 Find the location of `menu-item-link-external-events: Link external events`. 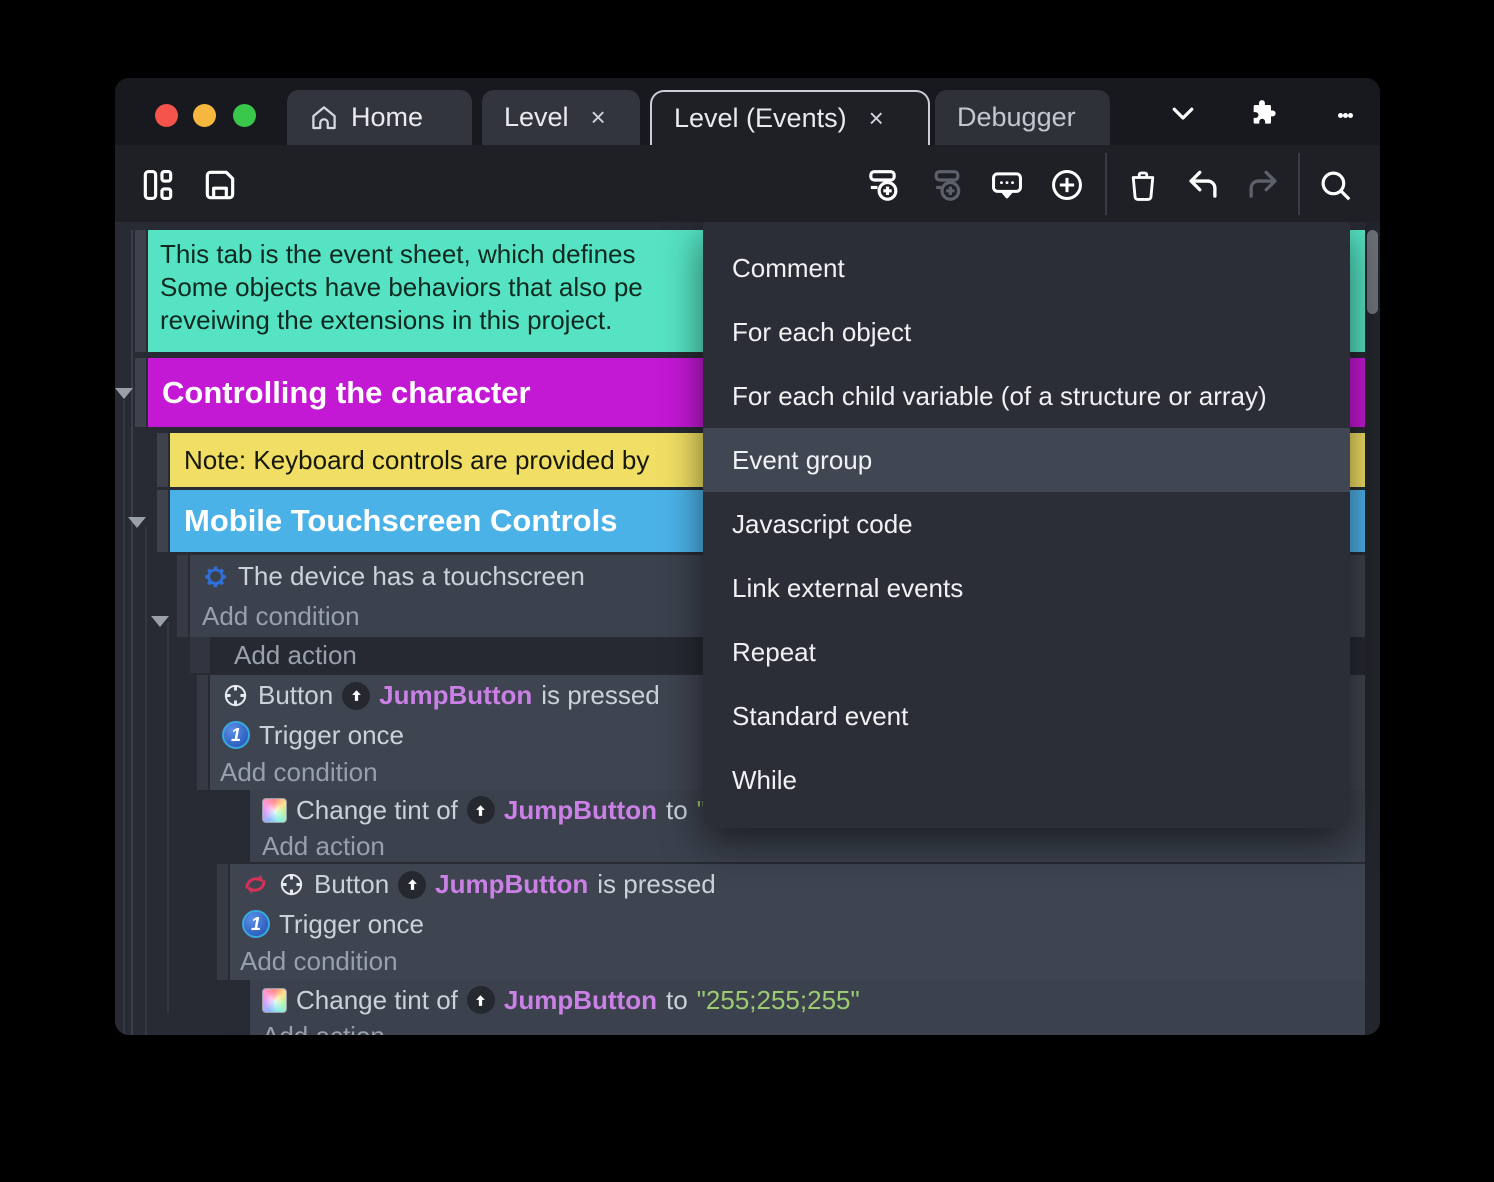

menu-item-link-external-events: Link external events is located at coordinates (1026, 588).